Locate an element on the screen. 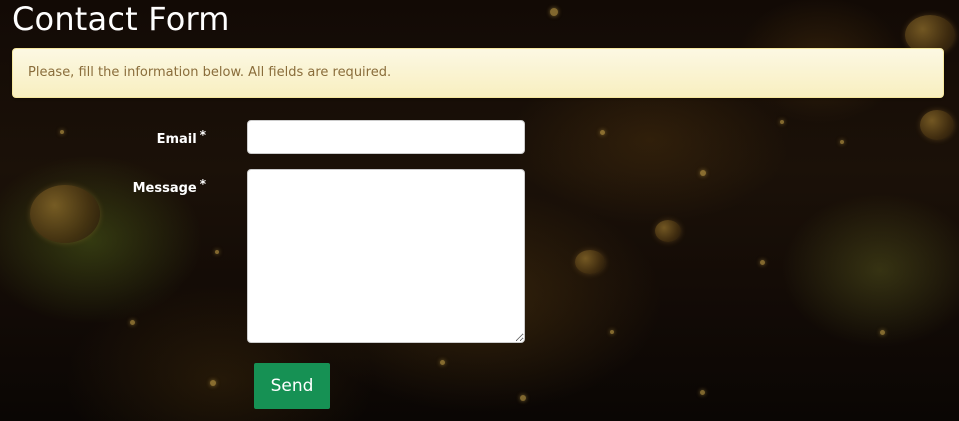  email-required-mark: * is located at coordinates (202, 135).